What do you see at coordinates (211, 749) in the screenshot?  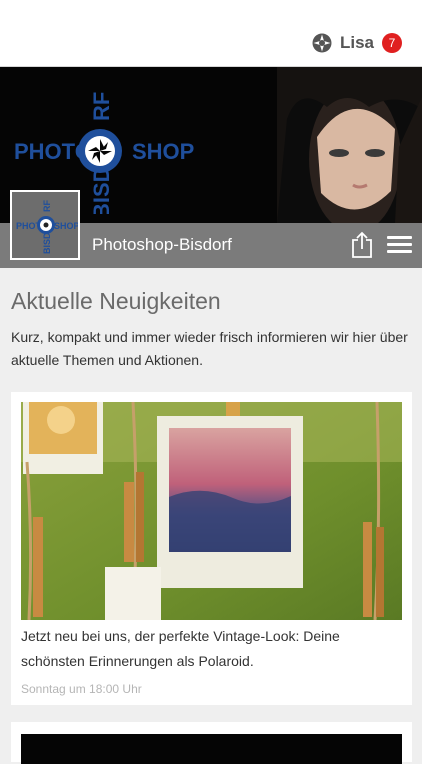 I see `news-image` at bounding box center [211, 749].